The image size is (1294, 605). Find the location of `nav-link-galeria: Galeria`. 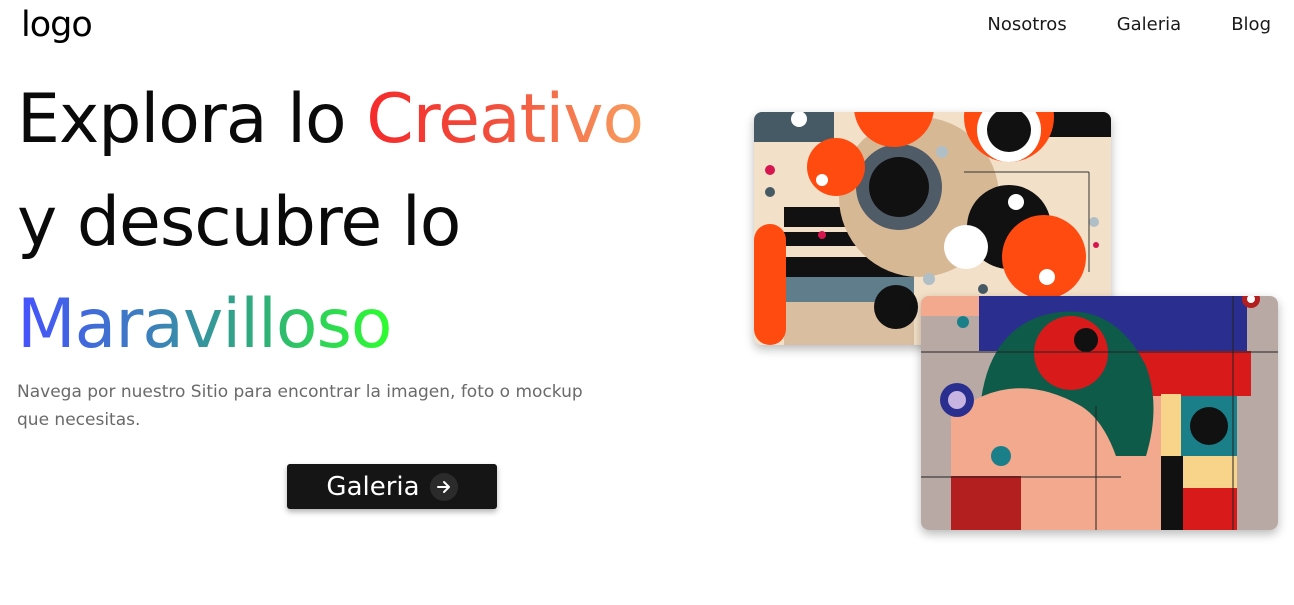

nav-link-galeria: Galeria is located at coordinates (1149, 25).